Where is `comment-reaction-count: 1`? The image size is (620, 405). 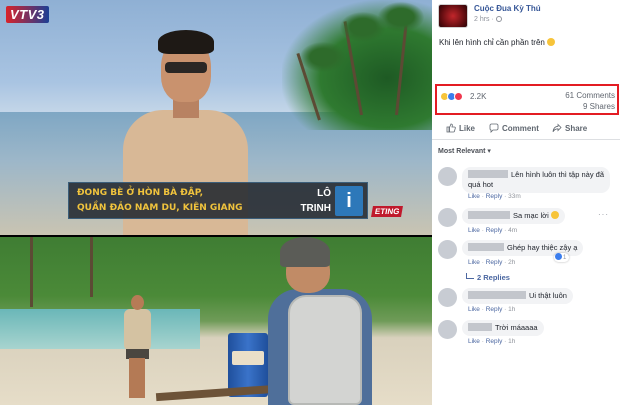 comment-reaction-count: 1 is located at coordinates (562, 257).